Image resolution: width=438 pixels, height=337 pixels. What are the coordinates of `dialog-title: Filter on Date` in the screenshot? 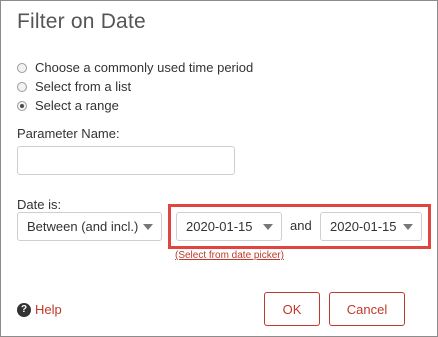 It's located at (81, 21).